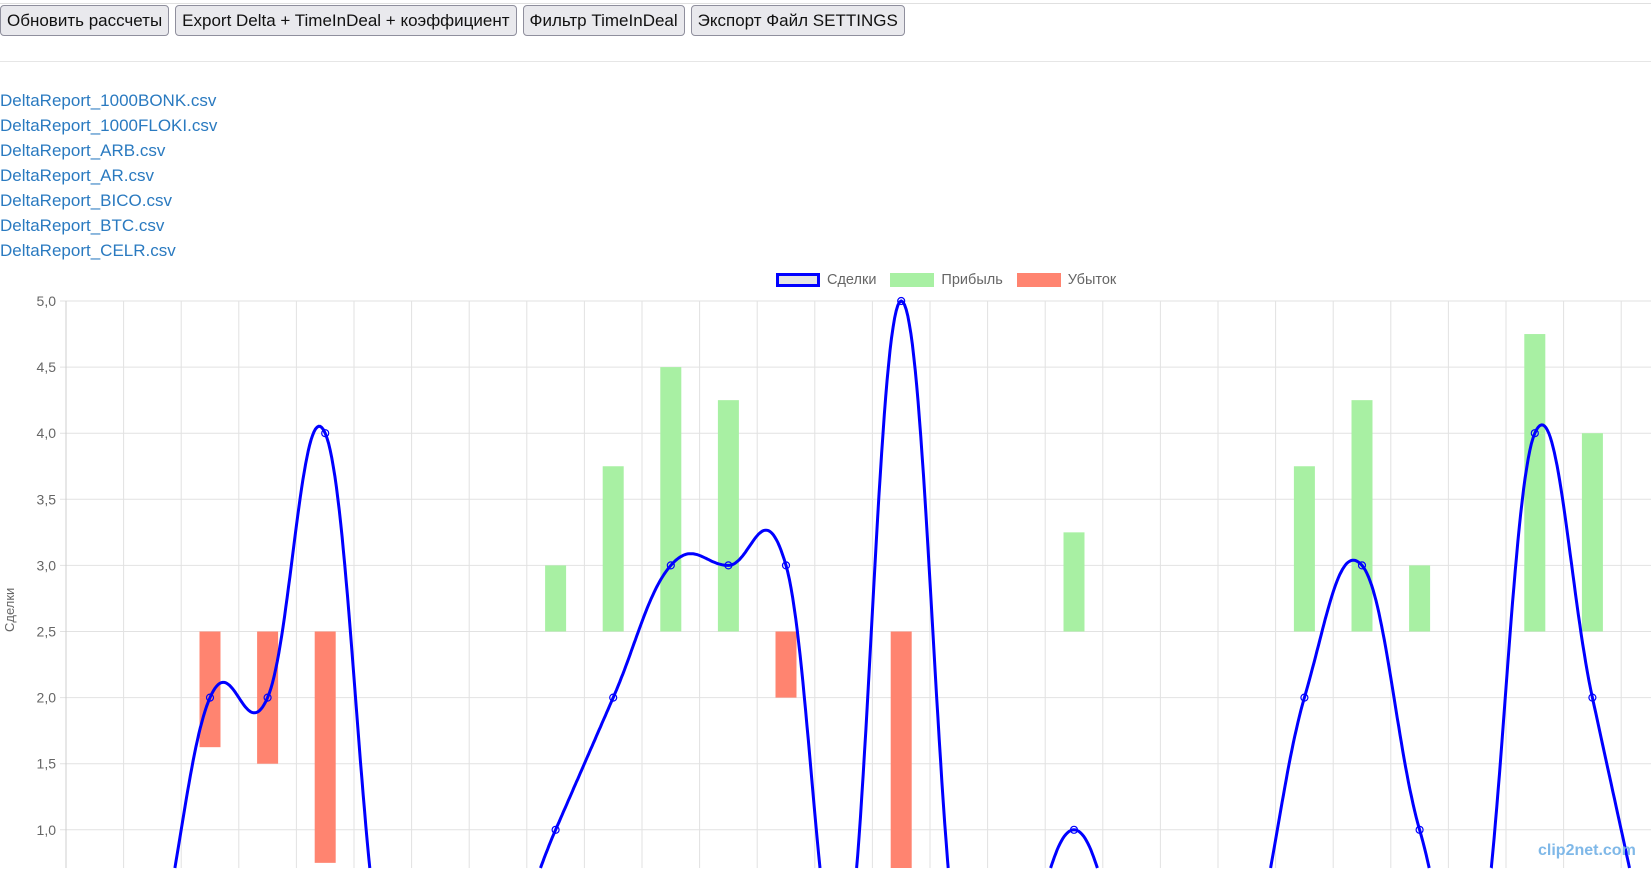  What do you see at coordinates (47, 764) in the screenshot?
I see `y-tick-label: 1,5` at bounding box center [47, 764].